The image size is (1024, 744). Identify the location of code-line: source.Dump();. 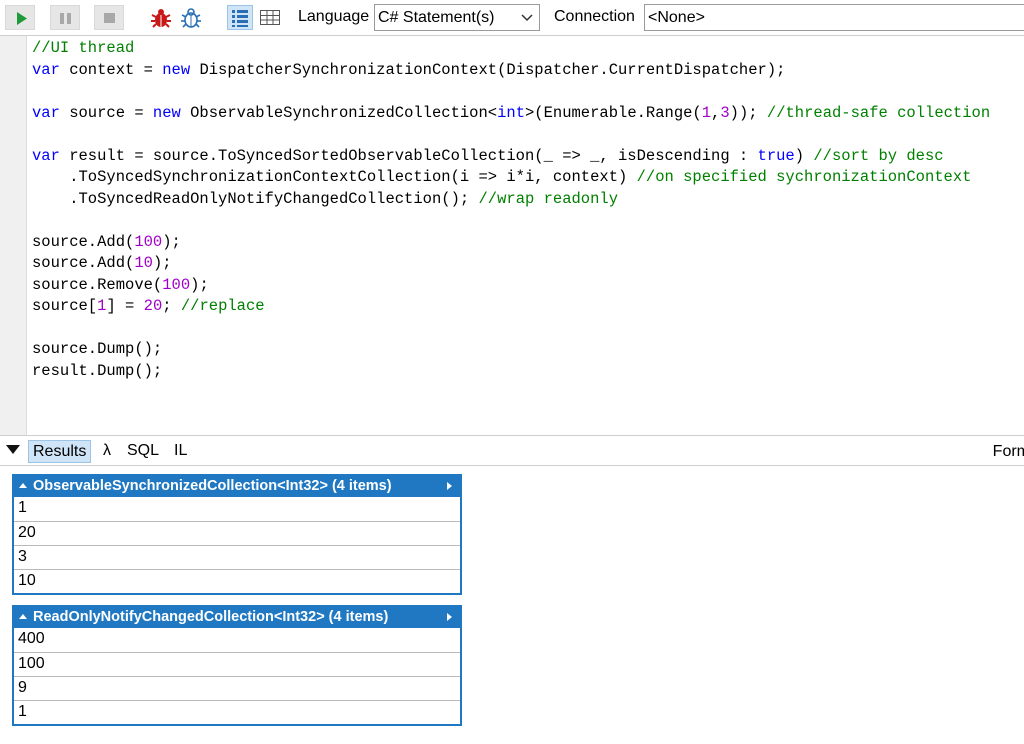
(511, 350).